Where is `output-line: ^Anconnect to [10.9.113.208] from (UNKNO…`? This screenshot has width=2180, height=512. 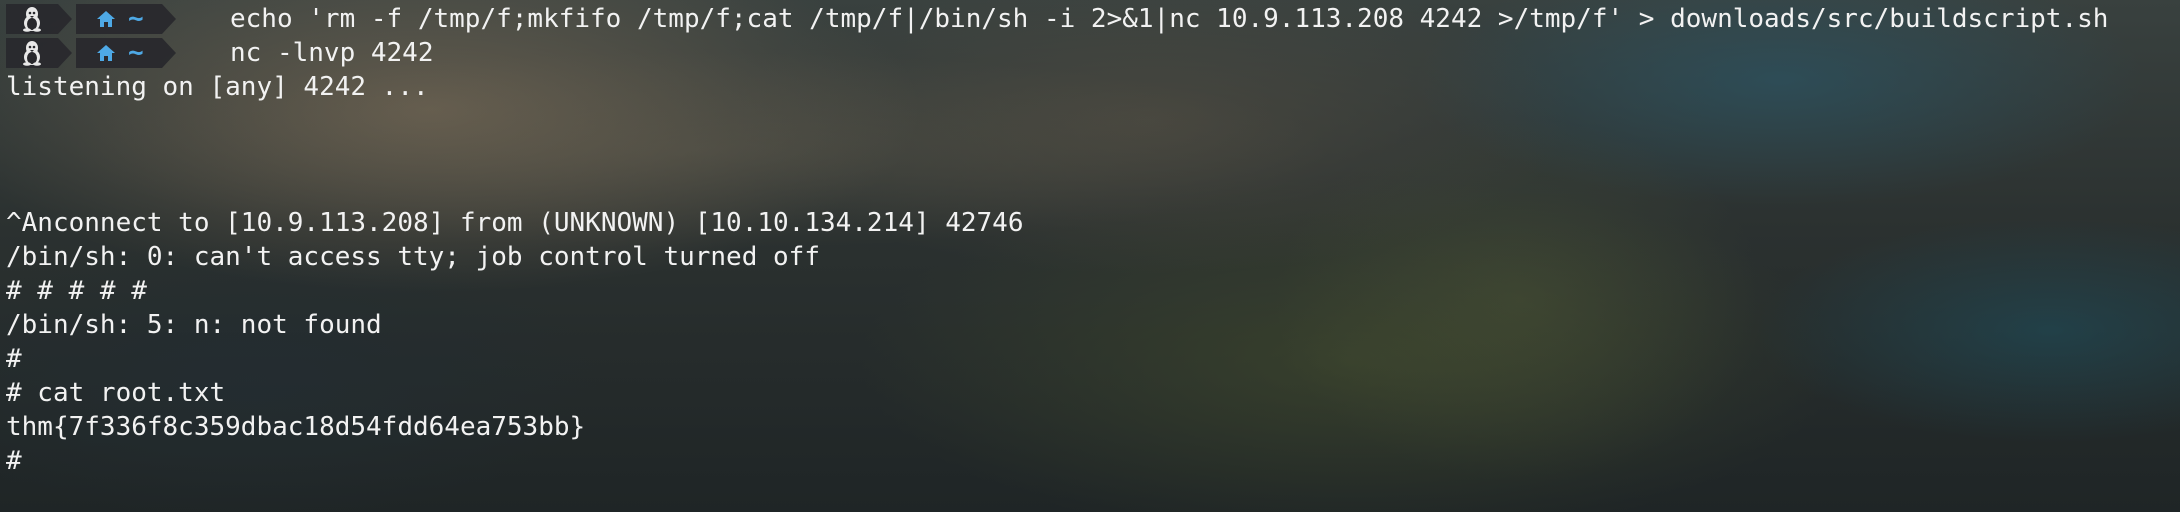 output-line: ^Anconnect to [10.9.113.208] from (UNKNO… is located at coordinates (515, 223).